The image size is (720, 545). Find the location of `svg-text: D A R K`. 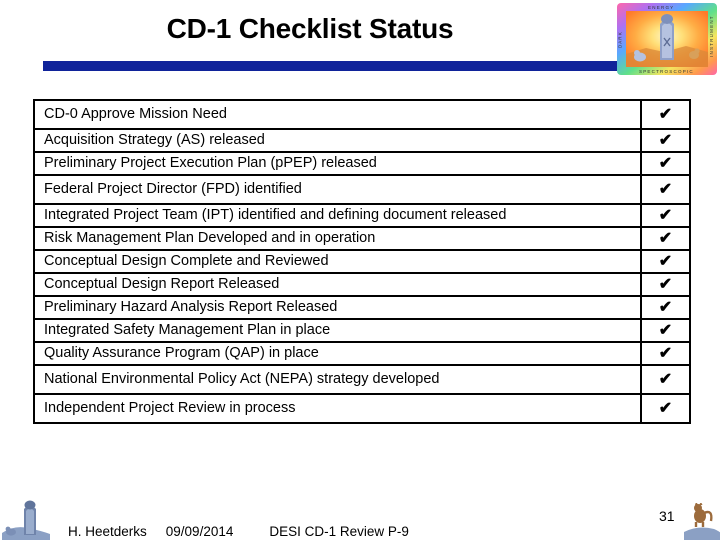

svg-text: D A R K is located at coordinates (620, 40).